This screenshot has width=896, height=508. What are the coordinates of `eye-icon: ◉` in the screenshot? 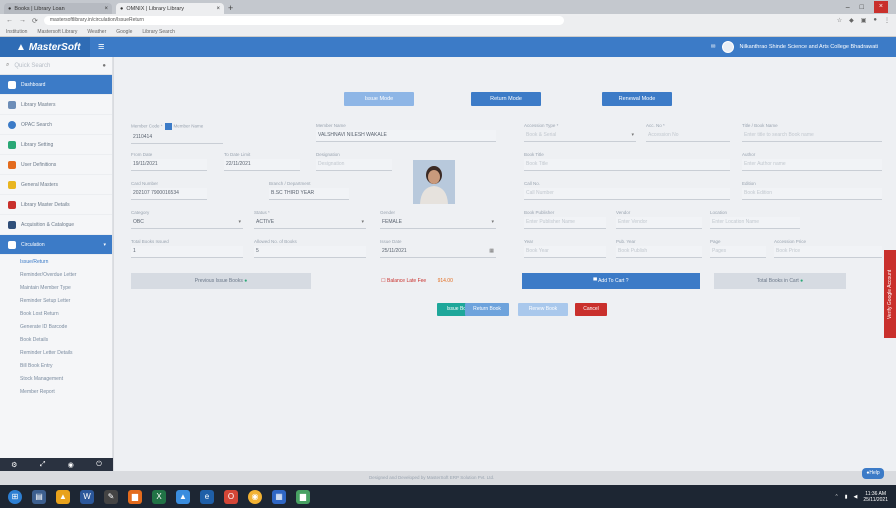 It's located at (71, 465).